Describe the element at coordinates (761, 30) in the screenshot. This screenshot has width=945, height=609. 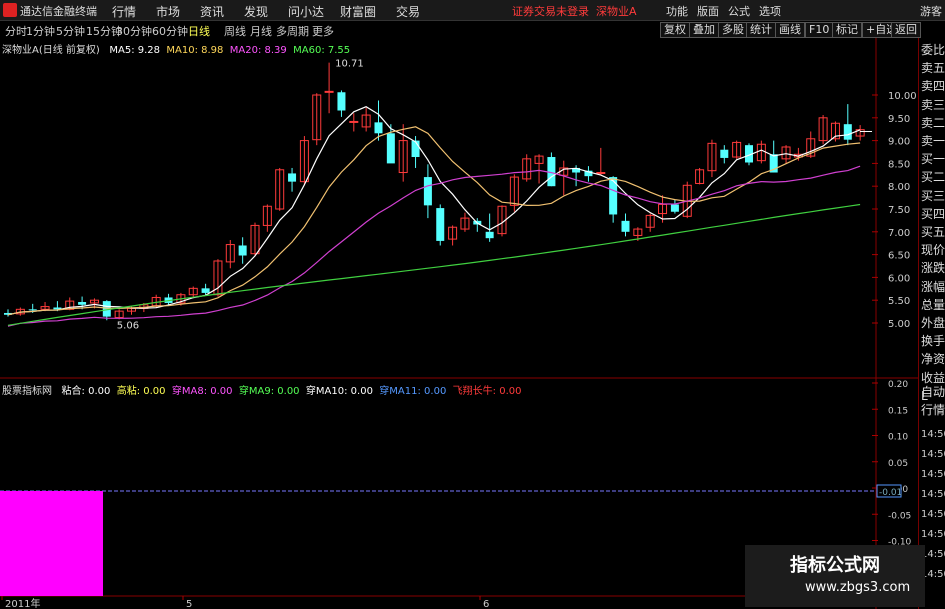
I see `tool-button-3: 统计` at that location.